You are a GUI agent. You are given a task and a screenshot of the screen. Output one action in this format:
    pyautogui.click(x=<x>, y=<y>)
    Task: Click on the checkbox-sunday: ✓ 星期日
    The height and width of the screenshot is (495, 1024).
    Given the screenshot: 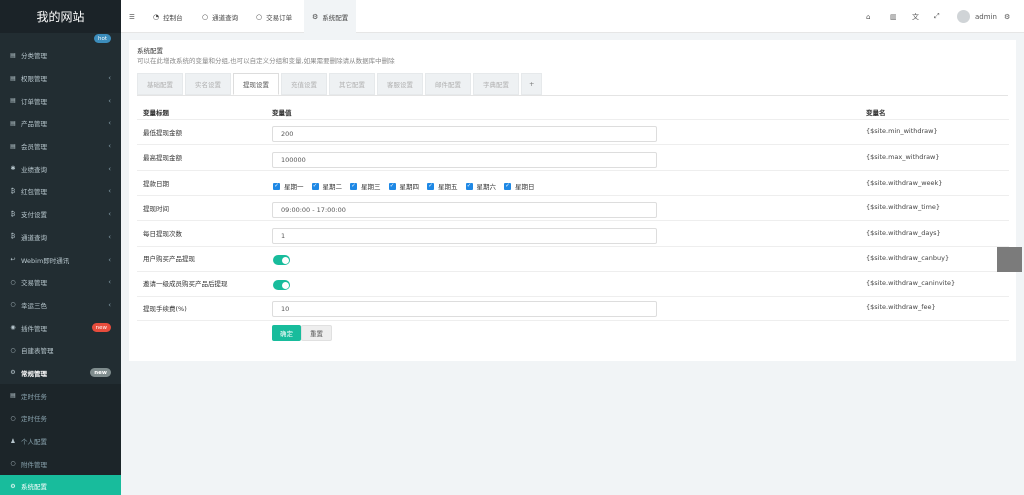 What is the action you would take?
    pyautogui.click(x=519, y=186)
    